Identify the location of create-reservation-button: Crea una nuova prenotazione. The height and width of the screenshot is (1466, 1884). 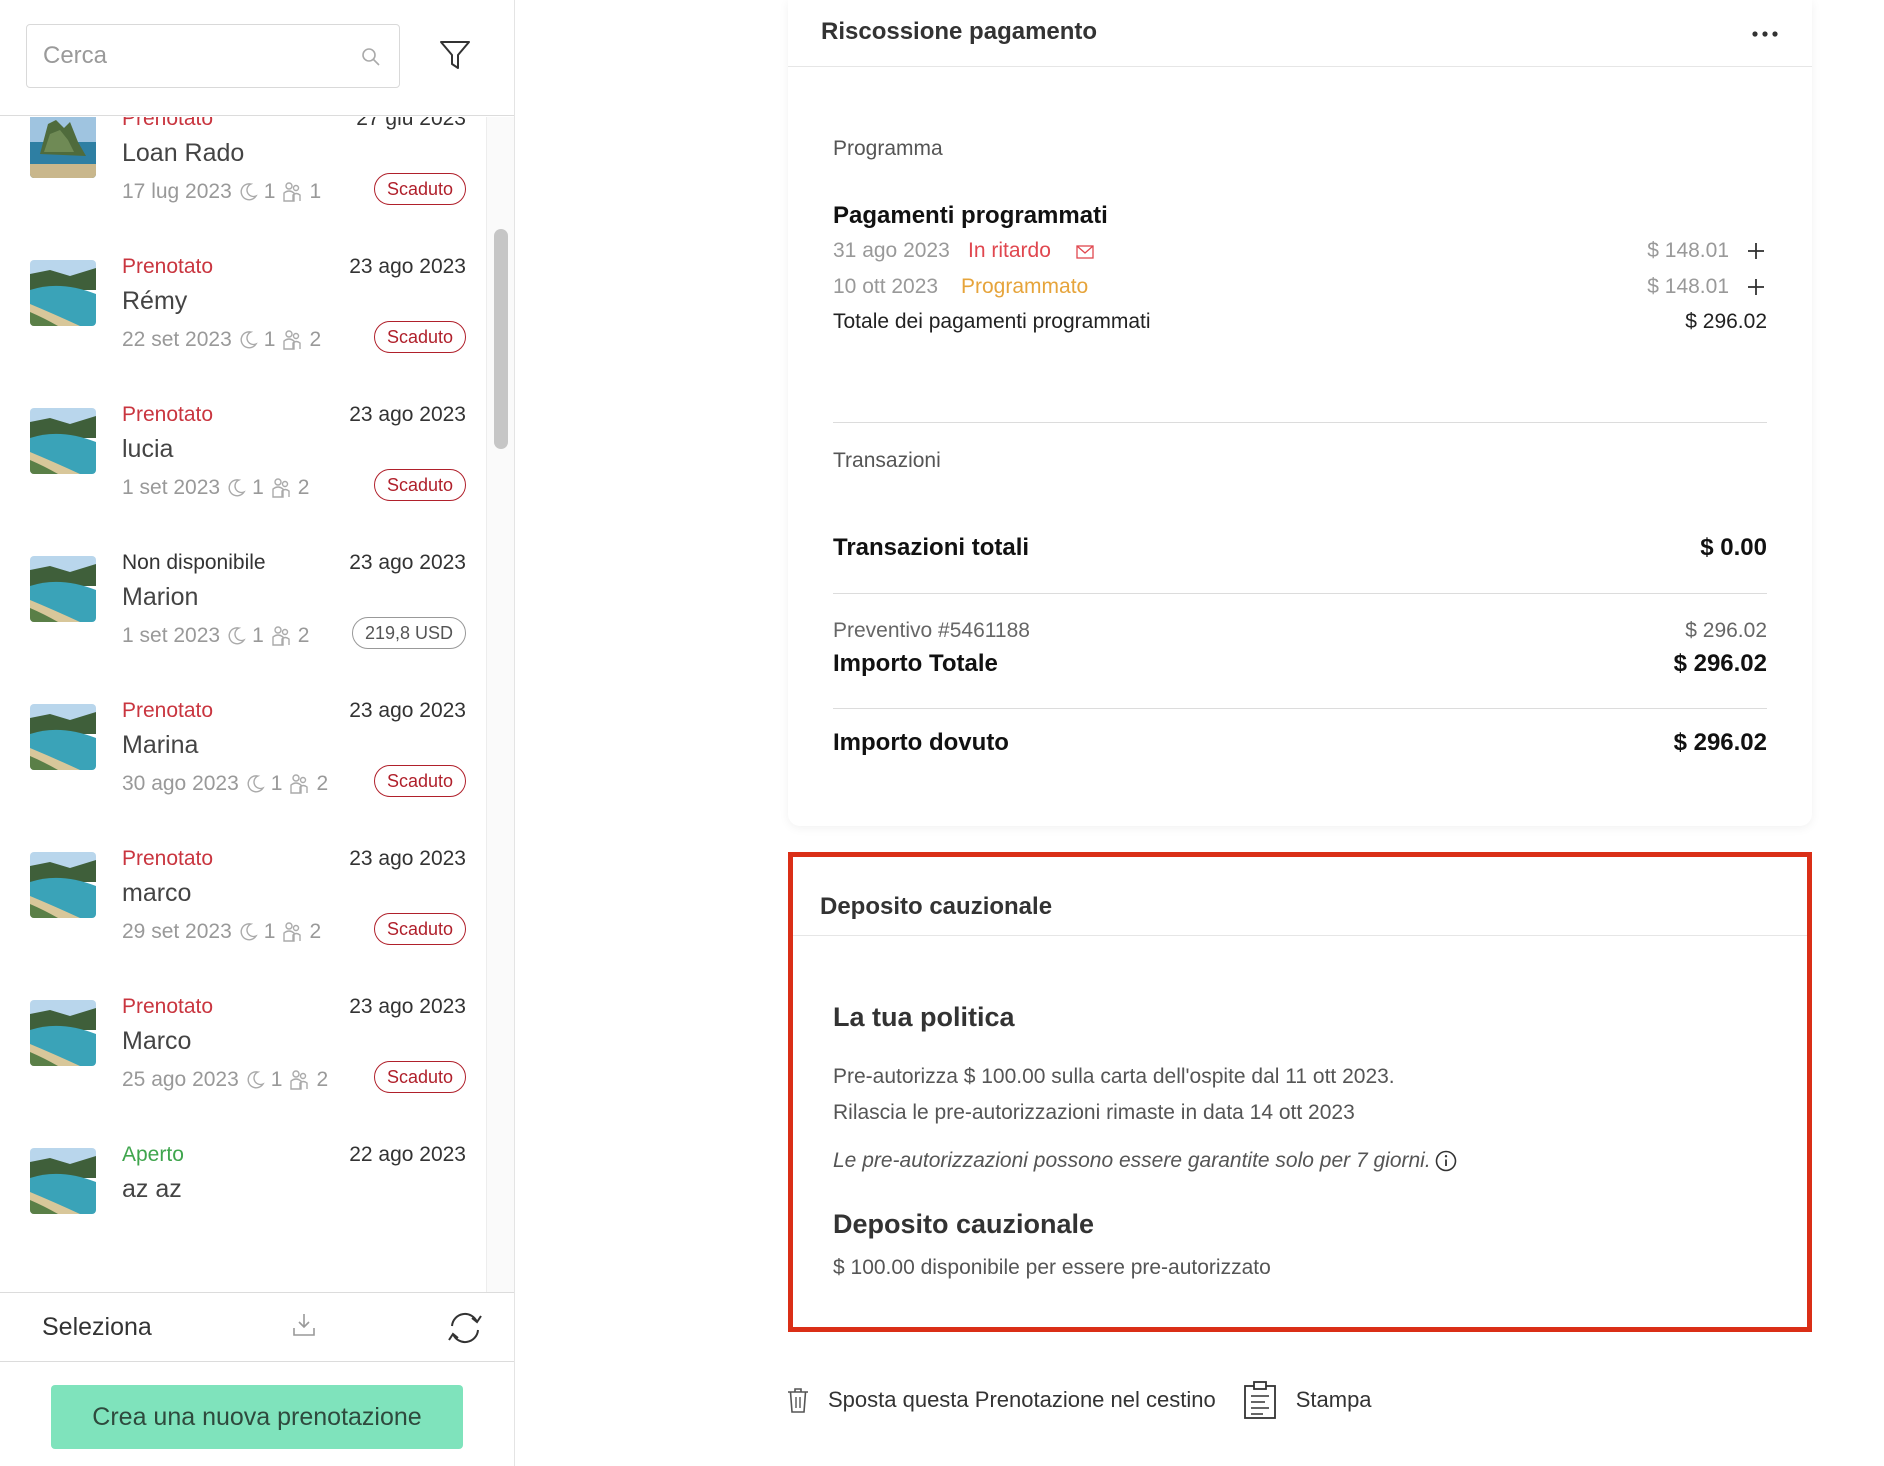
(257, 1417).